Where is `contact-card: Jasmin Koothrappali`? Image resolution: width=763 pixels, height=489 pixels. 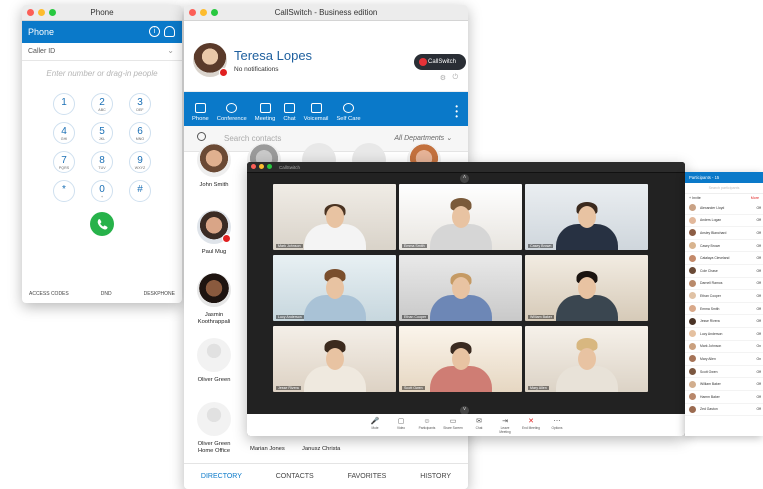
contact-card: Jasmin Koothrappali is located at coordinates (214, 299).